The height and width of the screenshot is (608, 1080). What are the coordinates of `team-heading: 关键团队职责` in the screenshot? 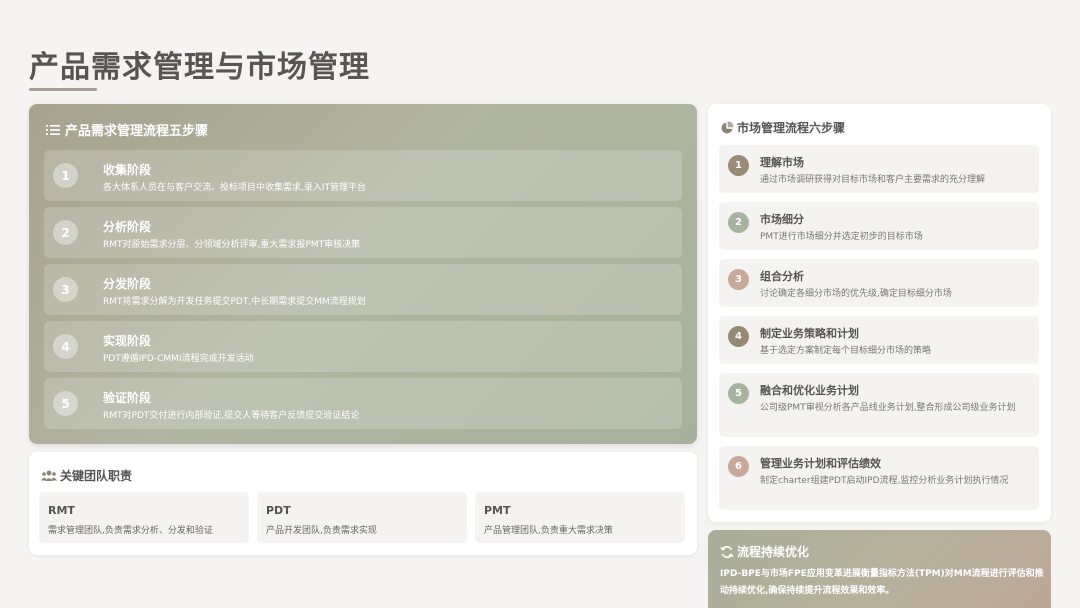 It's located at (86, 475).